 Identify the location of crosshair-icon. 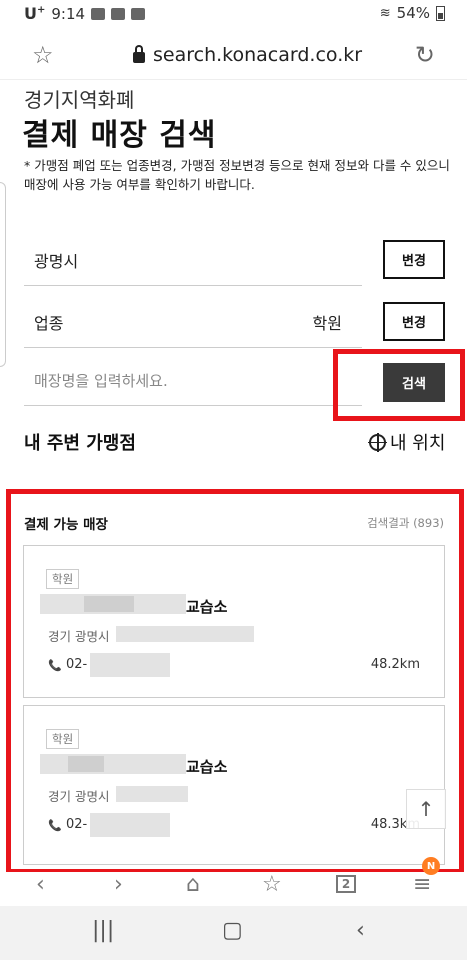
(377, 442).